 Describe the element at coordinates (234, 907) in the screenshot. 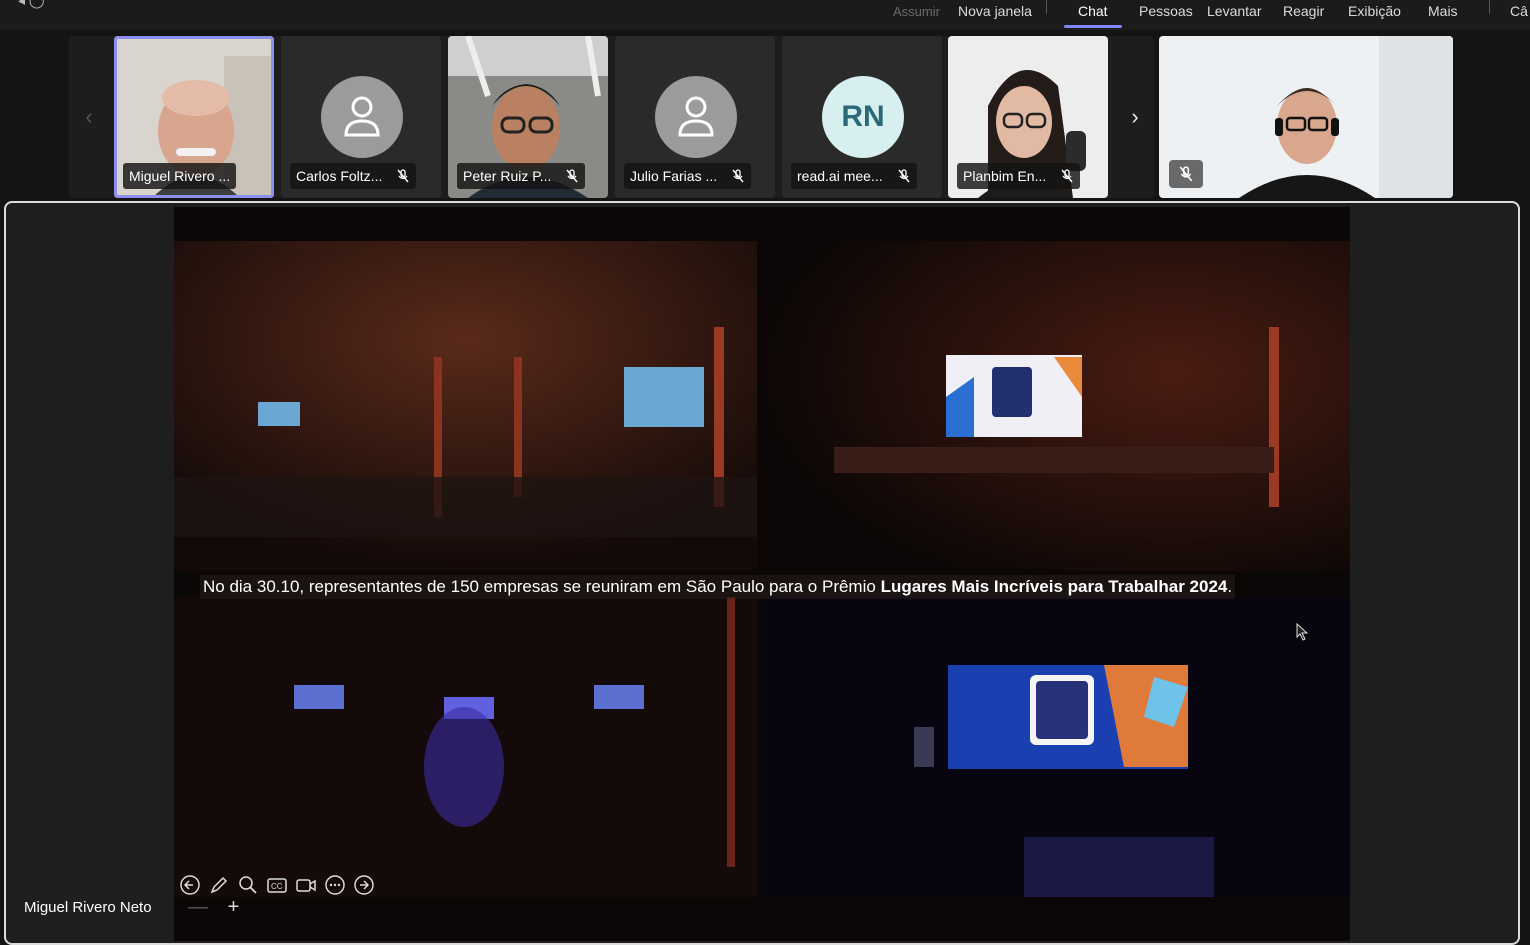

I see `plus-icon: +` at that location.